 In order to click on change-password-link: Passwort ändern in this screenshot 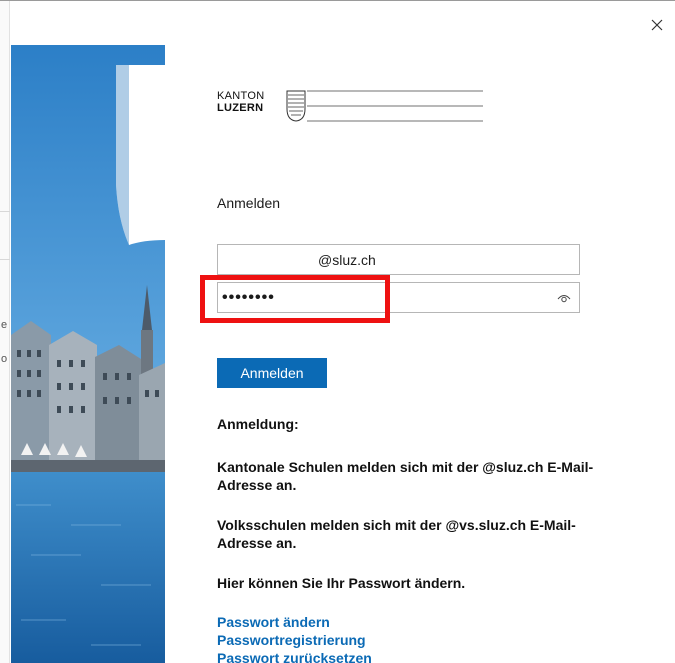, I will do `click(294, 622)`.